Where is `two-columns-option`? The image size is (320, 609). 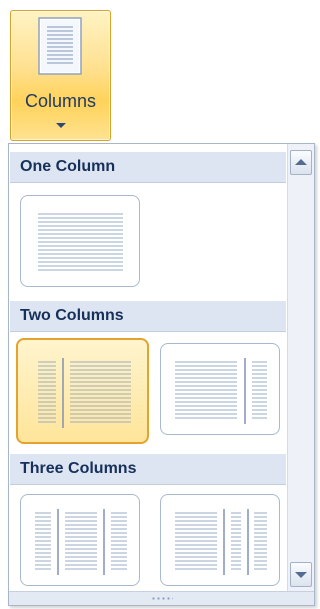
two-columns-option is located at coordinates (82, 391).